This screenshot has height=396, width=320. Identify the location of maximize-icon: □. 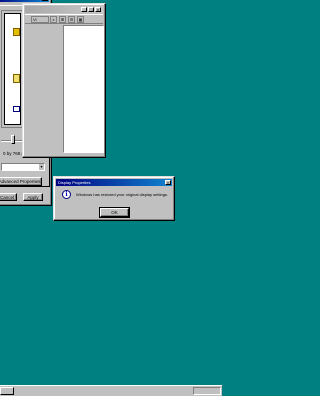
(91, 9).